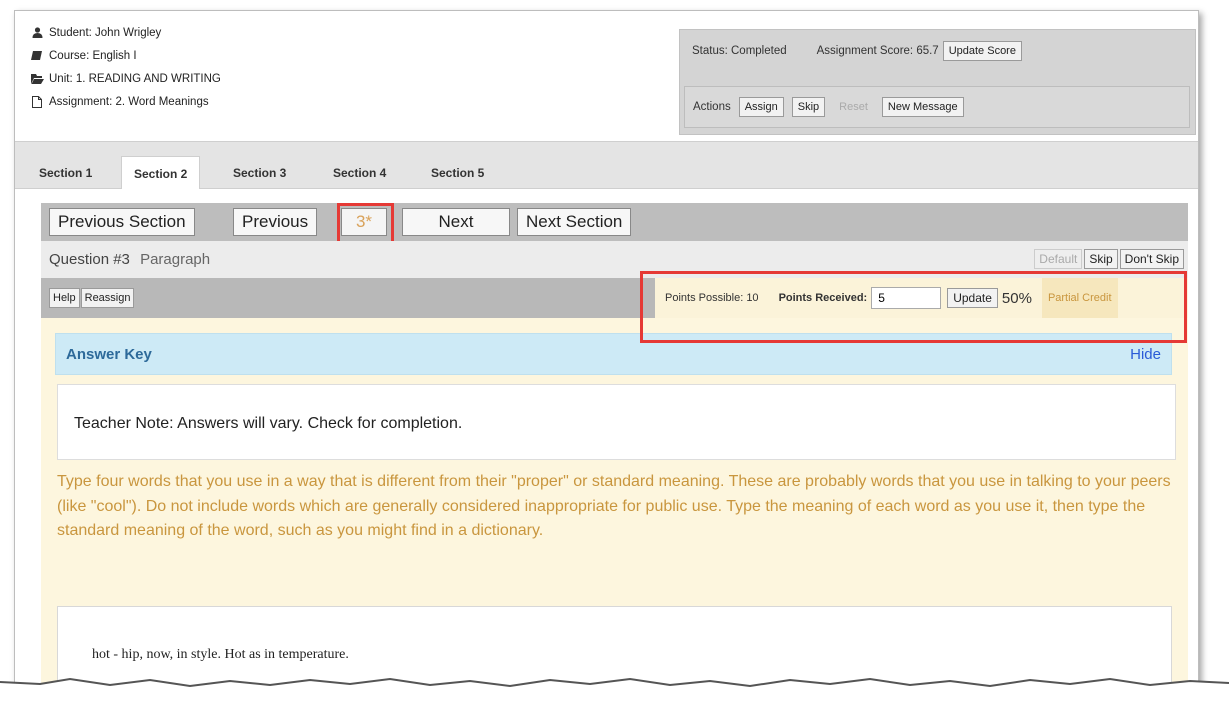 The width and height of the screenshot is (1229, 709). What do you see at coordinates (982, 51) in the screenshot?
I see `update-score-button: Update Score` at bounding box center [982, 51].